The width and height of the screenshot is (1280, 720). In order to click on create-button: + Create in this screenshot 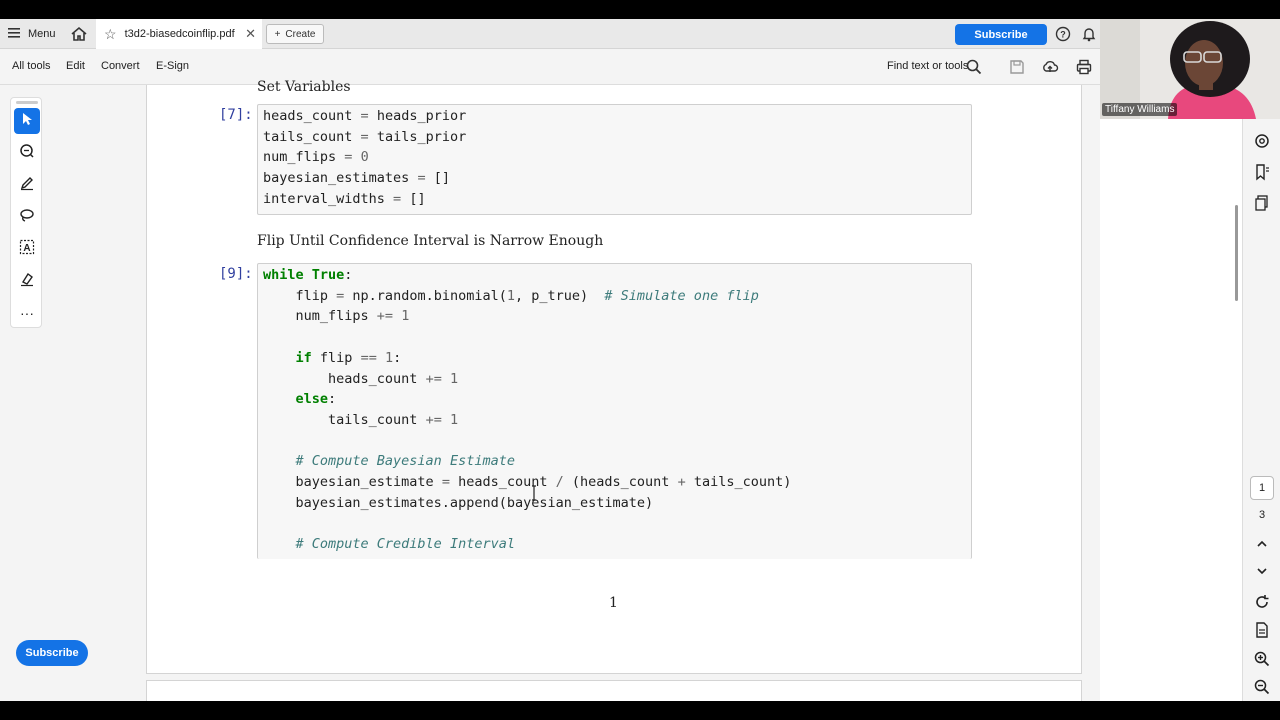, I will do `click(295, 34)`.